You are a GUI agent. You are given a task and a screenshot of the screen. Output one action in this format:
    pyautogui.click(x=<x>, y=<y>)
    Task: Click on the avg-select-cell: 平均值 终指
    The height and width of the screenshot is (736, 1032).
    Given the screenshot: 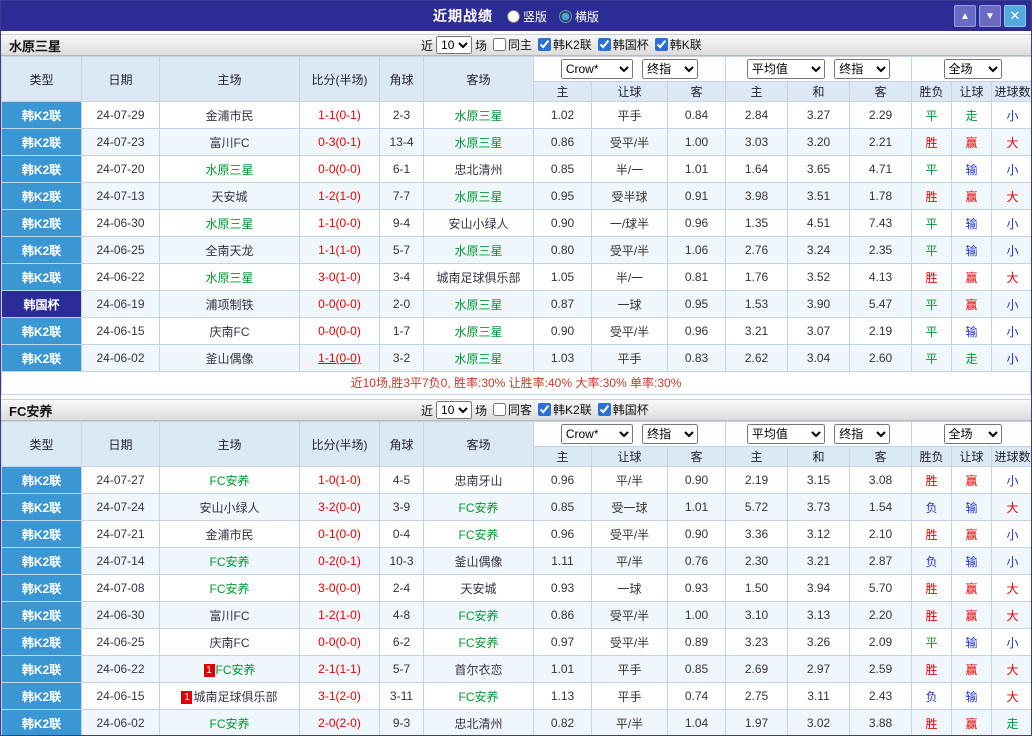 What is the action you would take?
    pyautogui.click(x=819, y=434)
    